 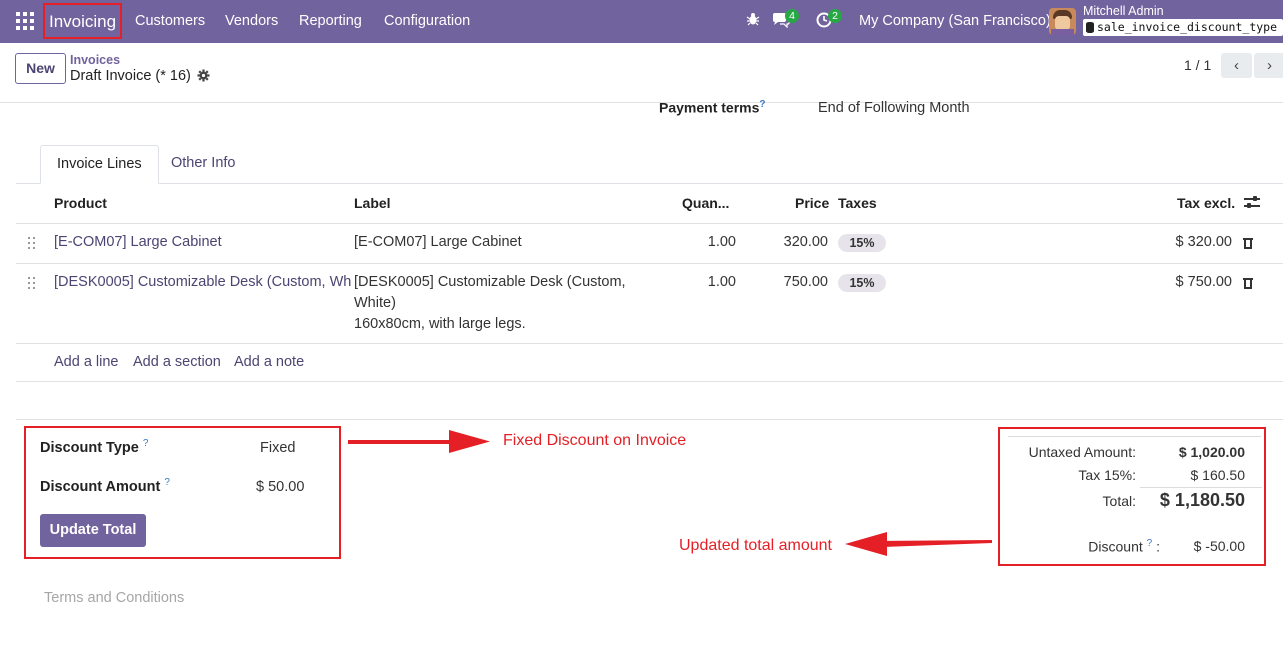 I want to click on menu-customers: Customers, so click(x=170, y=21).